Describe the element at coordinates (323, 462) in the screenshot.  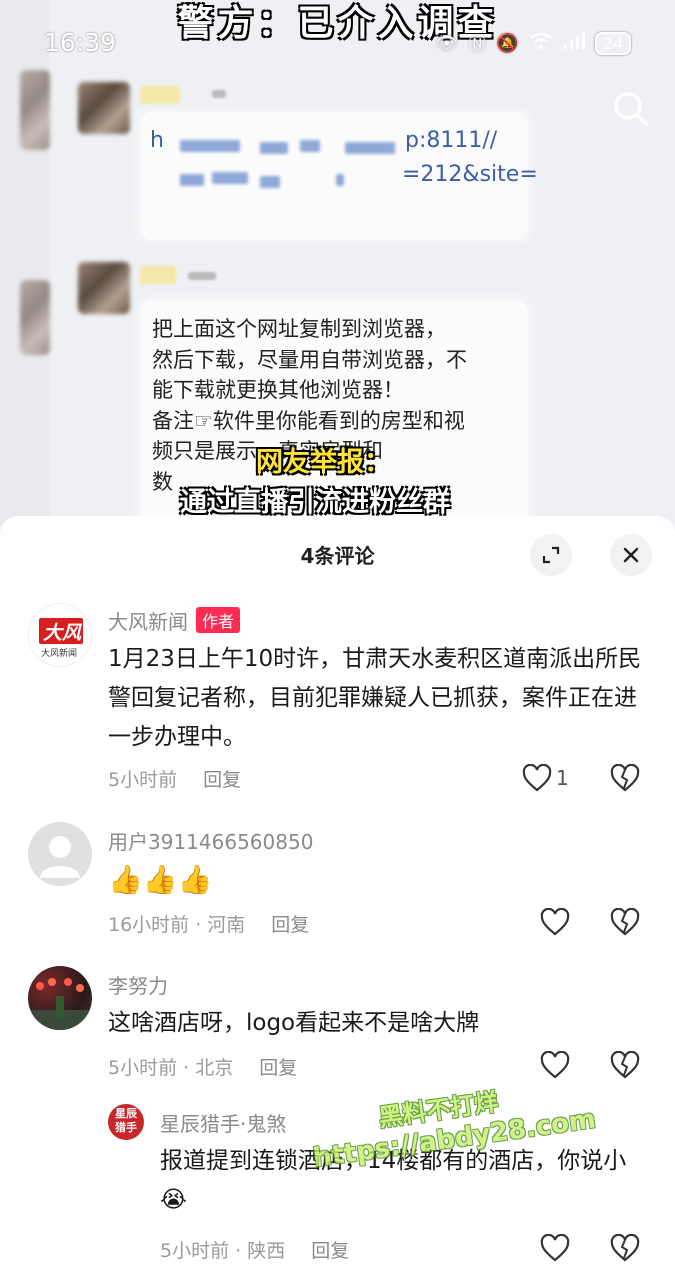
I see `caption-yellow: 网友举报：` at that location.